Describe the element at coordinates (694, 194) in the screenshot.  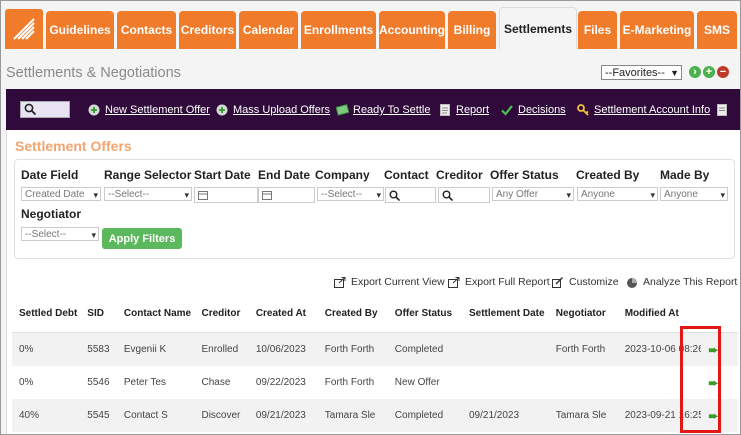
I see `made-by-select: Anyone ▾` at that location.